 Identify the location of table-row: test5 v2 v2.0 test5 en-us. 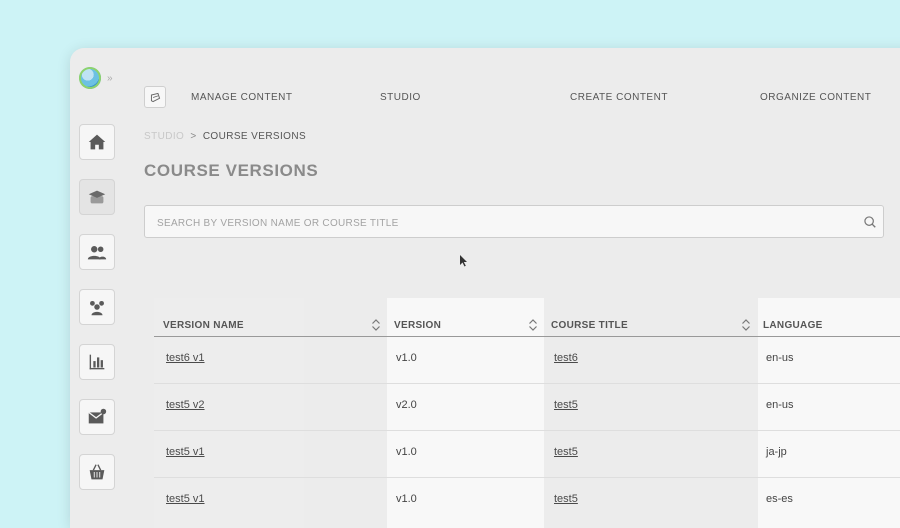
(527, 407).